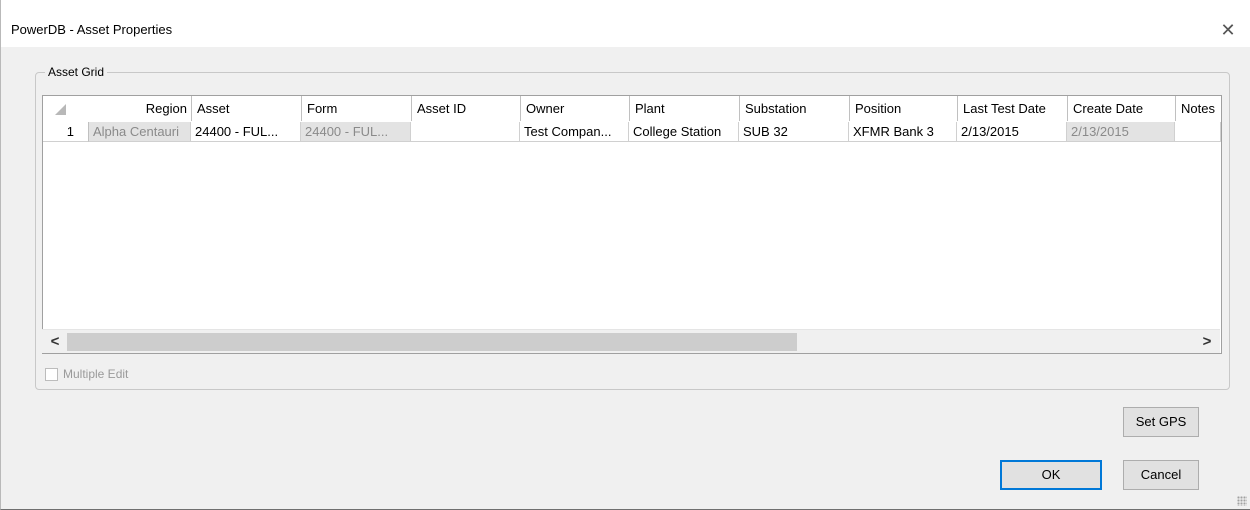  I want to click on column-header-notes: Notes, so click(1198, 108).